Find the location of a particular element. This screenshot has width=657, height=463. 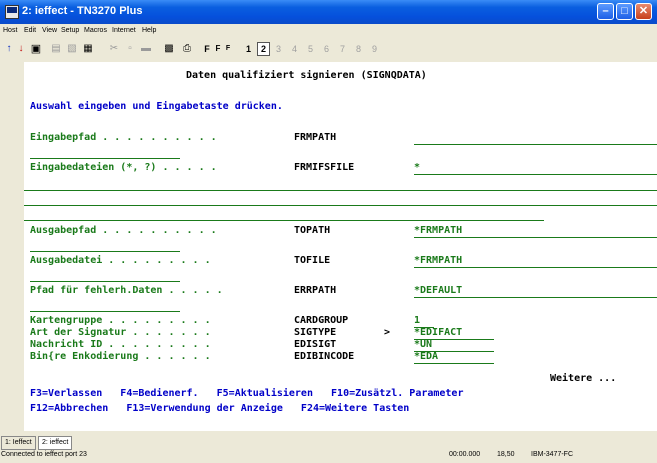

input-value-tofile: *FRMPATH is located at coordinates (438, 261).